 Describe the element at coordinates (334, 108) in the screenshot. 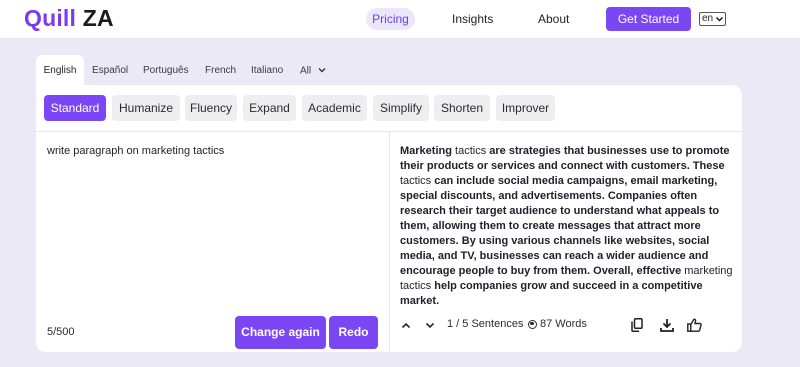

I see `mode-academic: Academic` at that location.